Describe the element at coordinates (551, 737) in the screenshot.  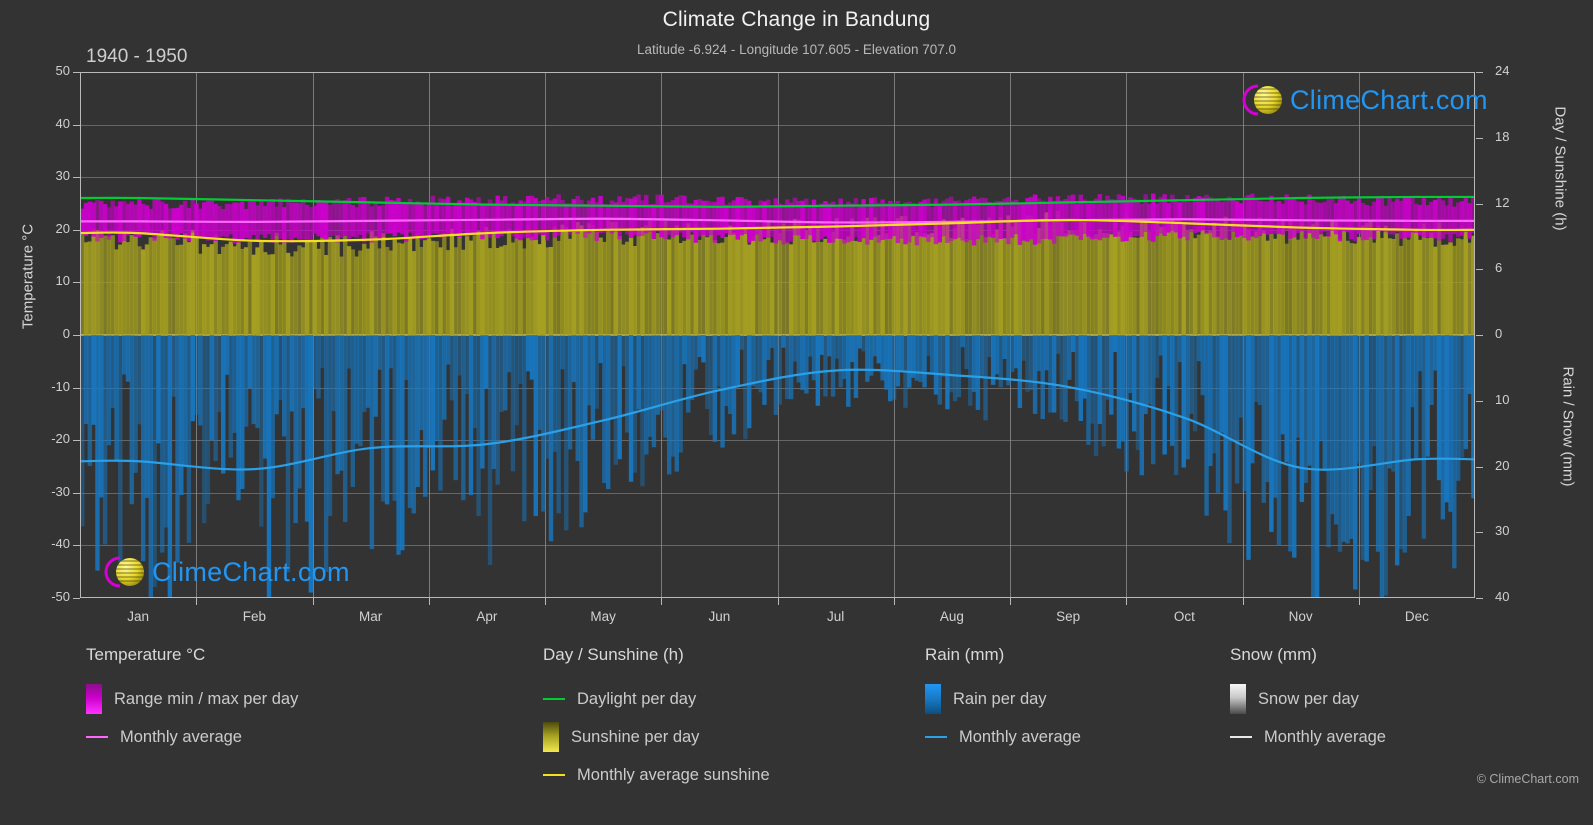
I see `swatch-sunshine-icon` at that location.